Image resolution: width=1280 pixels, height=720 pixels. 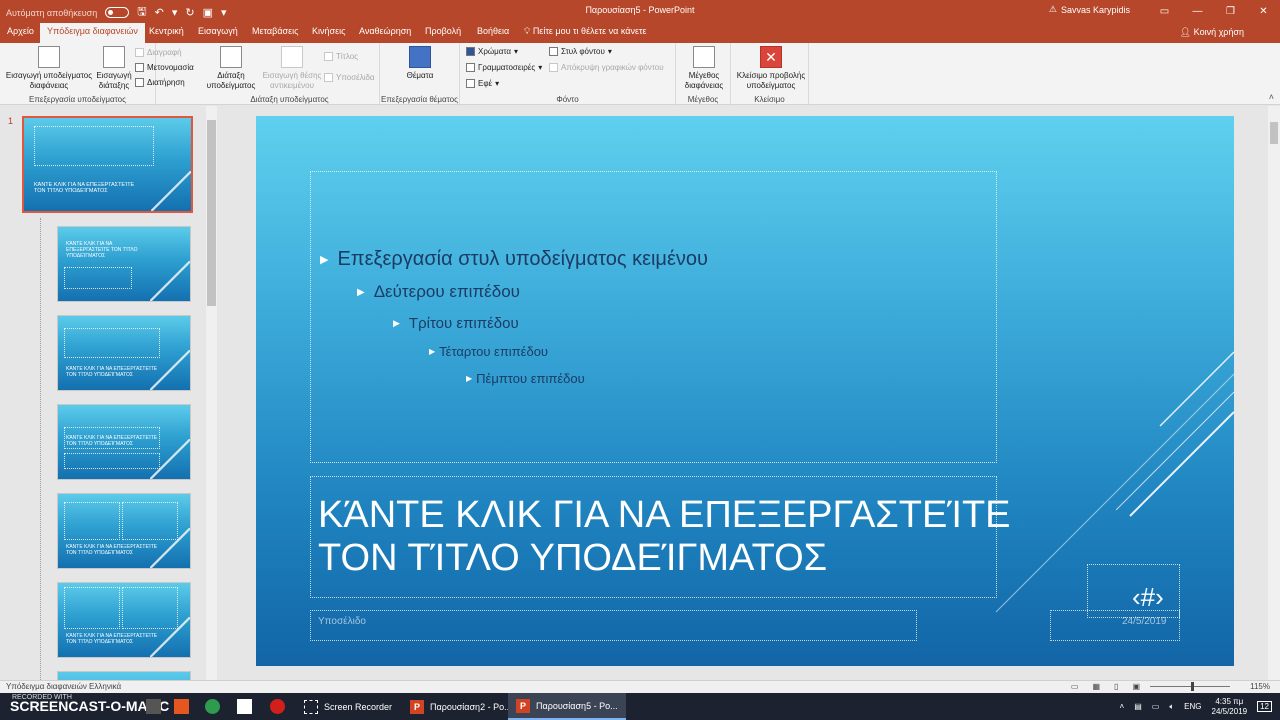 What do you see at coordinates (292, 80) in the screenshot?
I see `insert-placeholder-label: Εισαγωγή θέσης αντικειμένου` at bounding box center [292, 80].